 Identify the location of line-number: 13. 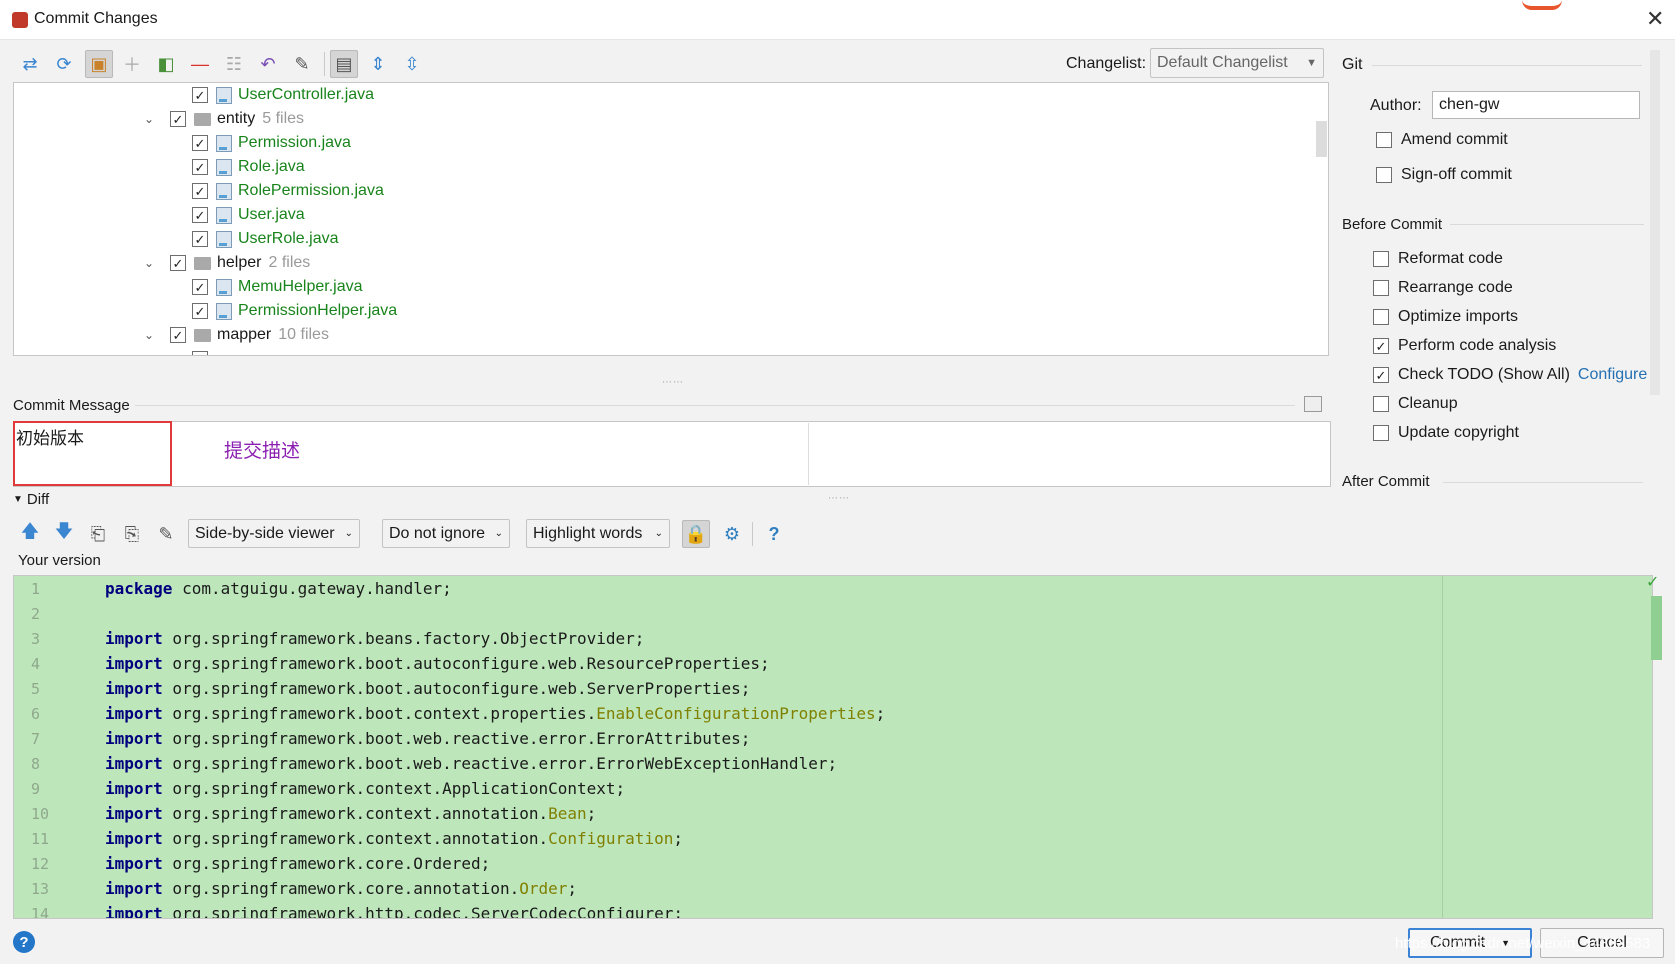
(40, 888).